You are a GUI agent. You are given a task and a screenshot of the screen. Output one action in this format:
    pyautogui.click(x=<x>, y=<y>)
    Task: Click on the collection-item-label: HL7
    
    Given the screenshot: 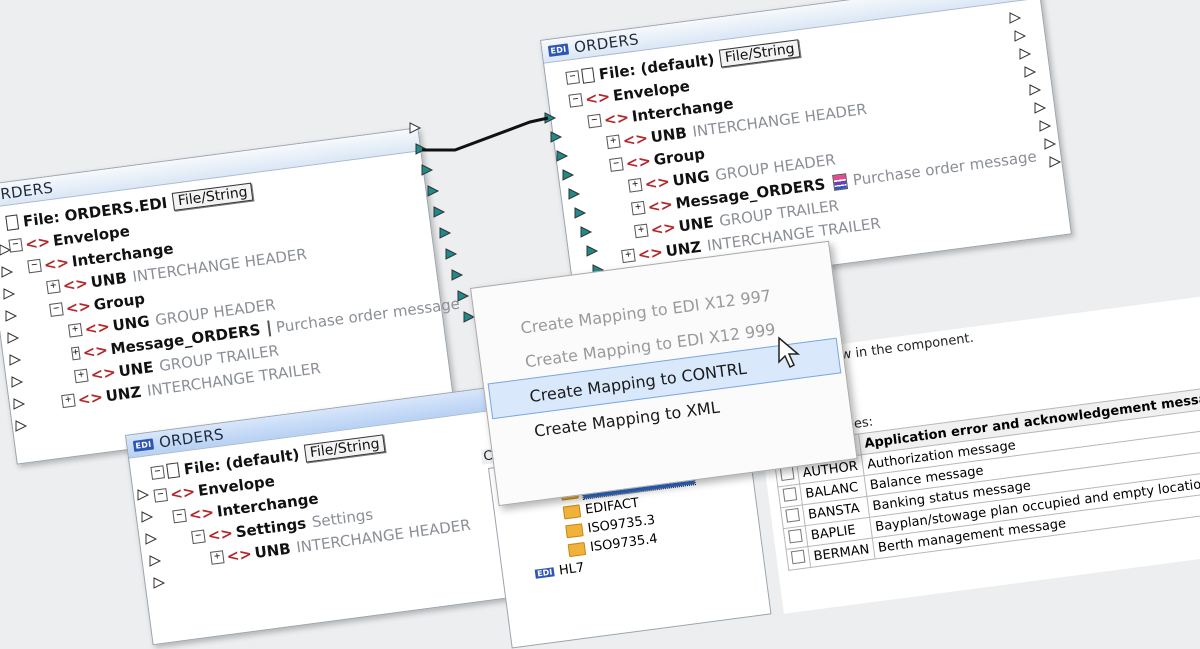 What is the action you would take?
    pyautogui.click(x=572, y=569)
    